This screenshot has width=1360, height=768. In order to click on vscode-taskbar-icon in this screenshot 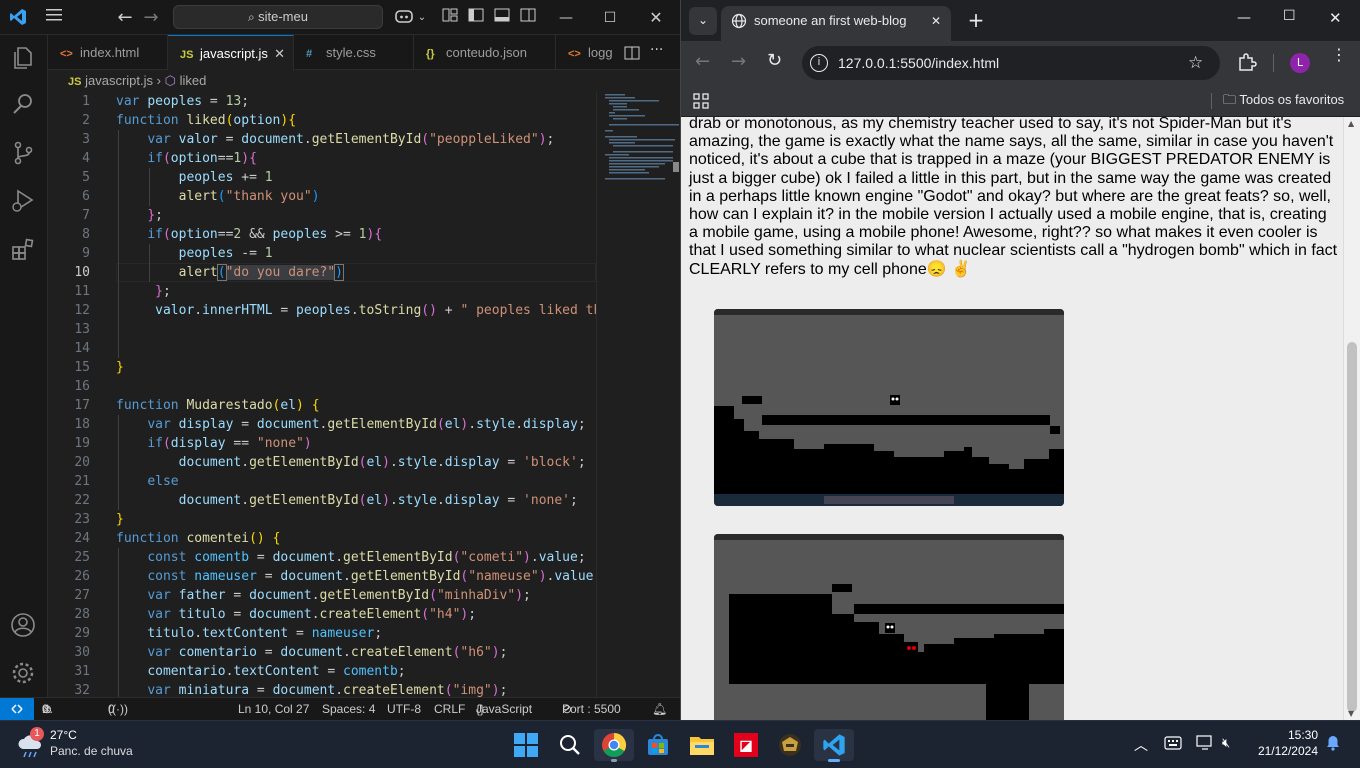, I will do `click(834, 745)`.